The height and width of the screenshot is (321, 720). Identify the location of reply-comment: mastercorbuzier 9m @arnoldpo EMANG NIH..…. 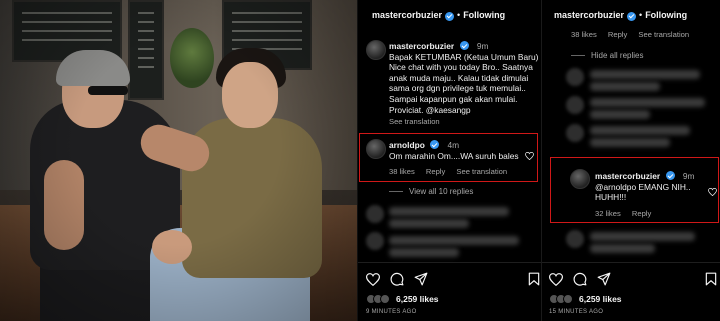
(652, 186).